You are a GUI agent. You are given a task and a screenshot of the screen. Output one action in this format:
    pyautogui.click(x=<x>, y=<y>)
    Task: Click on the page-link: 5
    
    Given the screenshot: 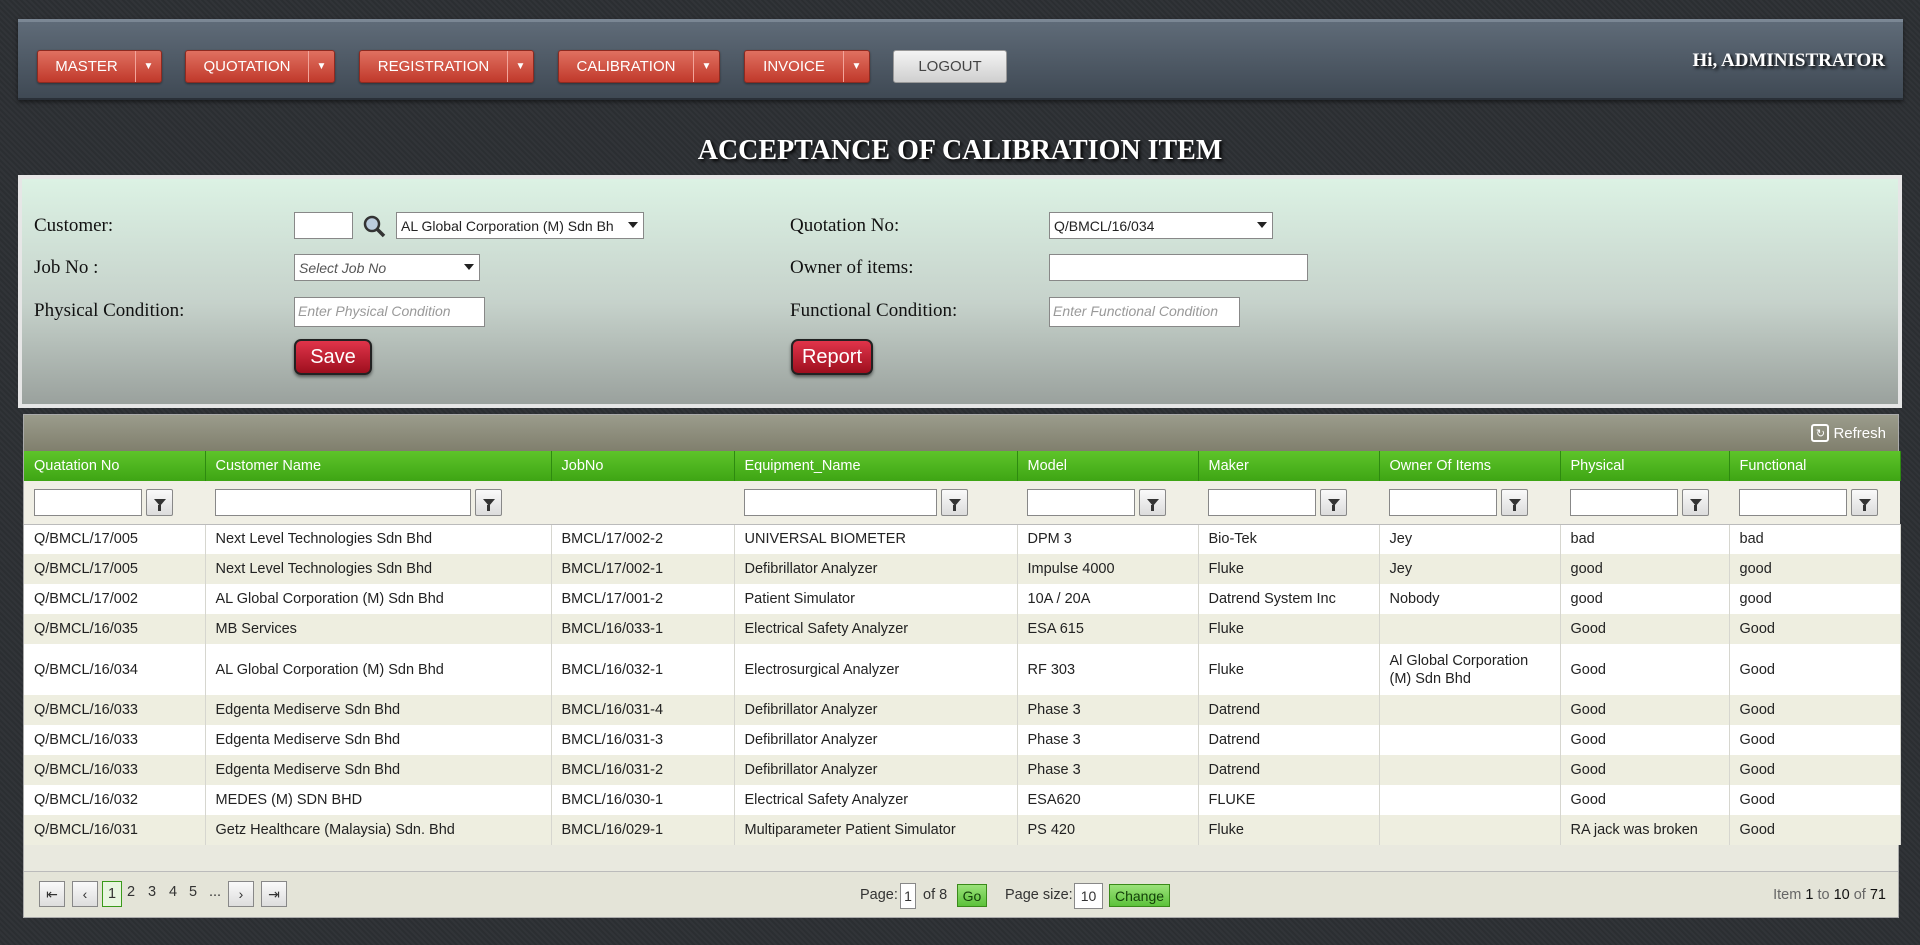 What is the action you would take?
    pyautogui.click(x=193, y=892)
    